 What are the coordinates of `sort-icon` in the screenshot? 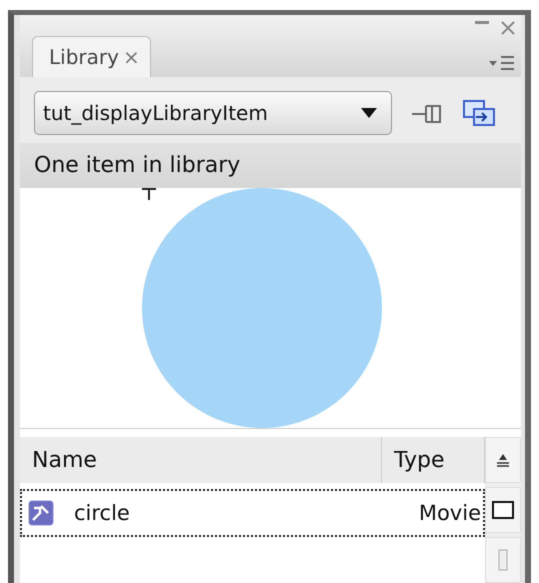 It's located at (503, 460).